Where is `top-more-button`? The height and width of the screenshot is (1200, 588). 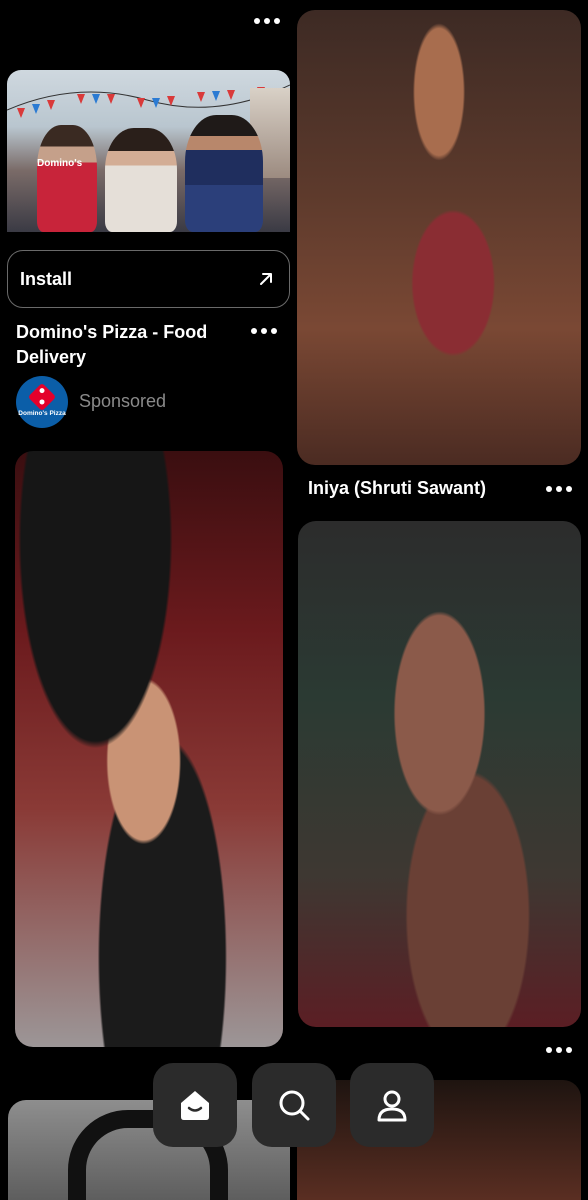
top-more-button is located at coordinates (267, 21).